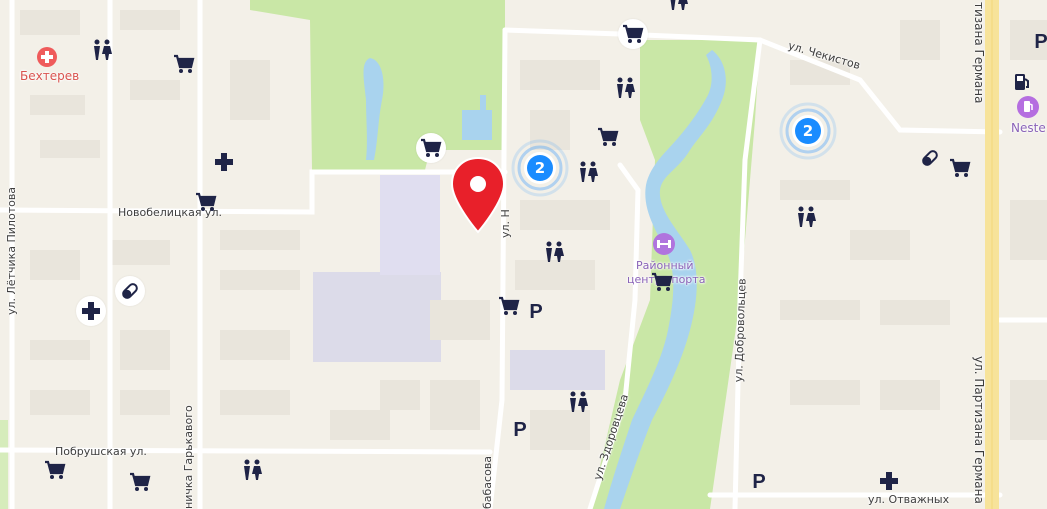 The height and width of the screenshot is (509, 1047). I want to click on poi-label-neste: Neste, so click(1028, 128).